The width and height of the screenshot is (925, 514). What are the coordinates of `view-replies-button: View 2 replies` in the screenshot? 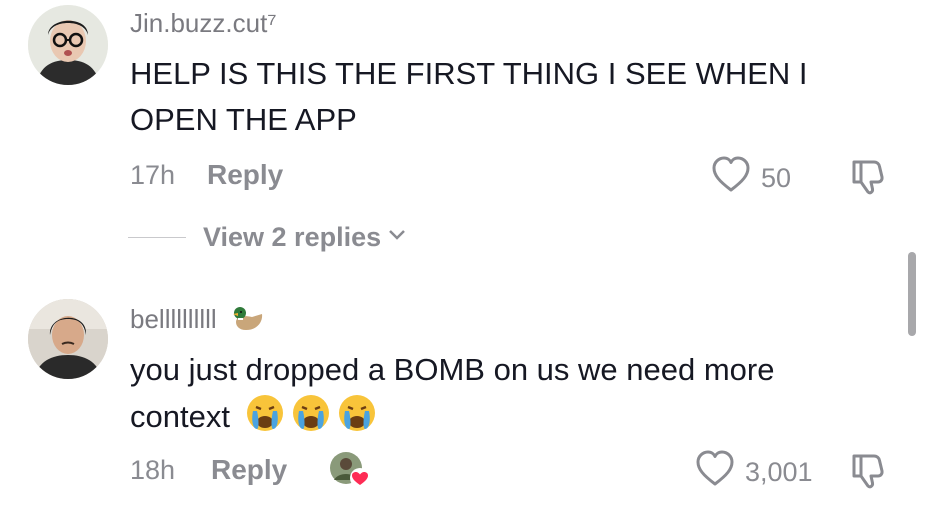 It's located at (267, 237).